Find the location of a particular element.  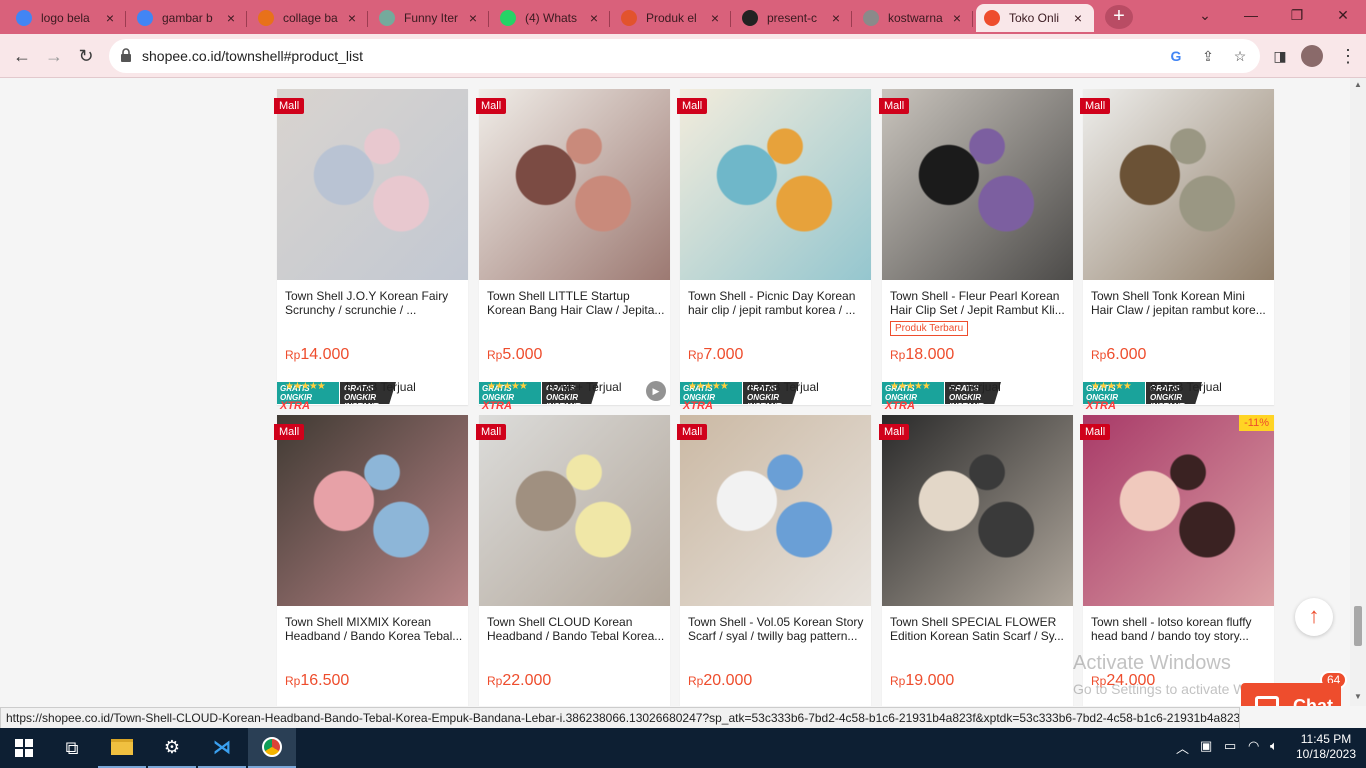

new-tab-button: + is located at coordinates (1119, 17).